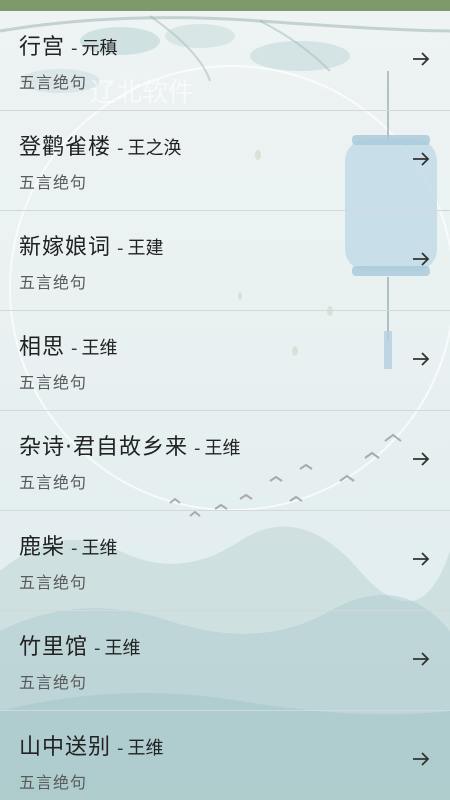 This screenshot has height=800, width=450. What do you see at coordinates (65, 147) in the screenshot?
I see `poem-title: 登鹳雀楼` at bounding box center [65, 147].